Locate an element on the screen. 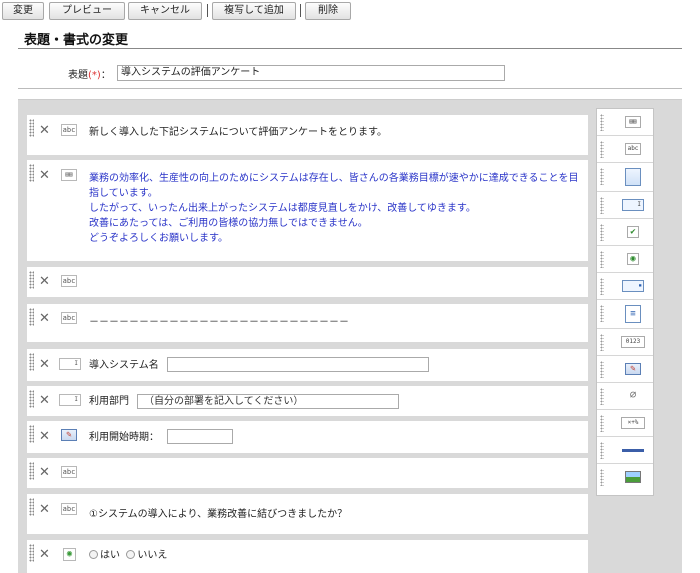 The height and width of the screenshot is (573, 700). radio-no is located at coordinates (131, 554).